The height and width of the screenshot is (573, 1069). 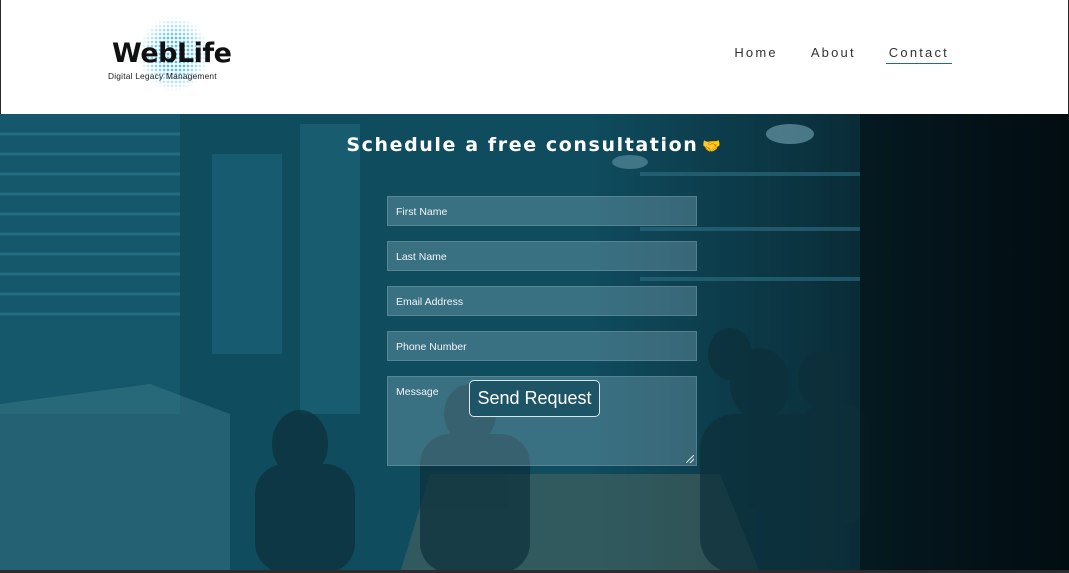 I want to click on phone-placeholder: Phone Number, so click(x=431, y=347).